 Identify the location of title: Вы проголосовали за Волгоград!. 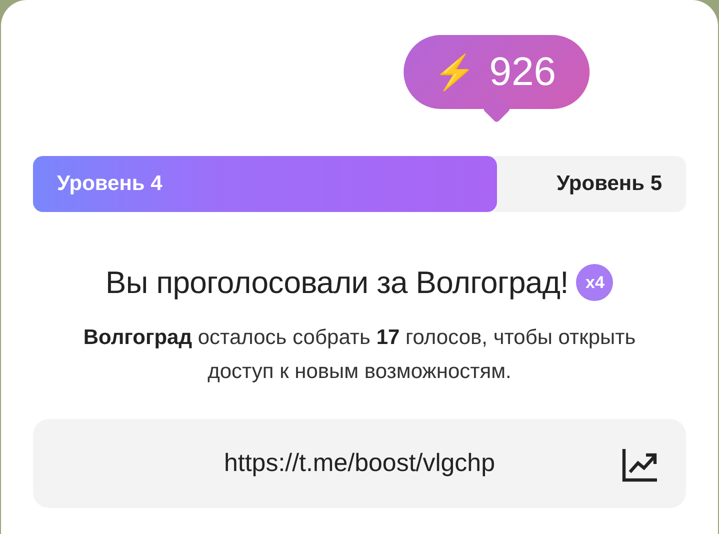
(337, 282).